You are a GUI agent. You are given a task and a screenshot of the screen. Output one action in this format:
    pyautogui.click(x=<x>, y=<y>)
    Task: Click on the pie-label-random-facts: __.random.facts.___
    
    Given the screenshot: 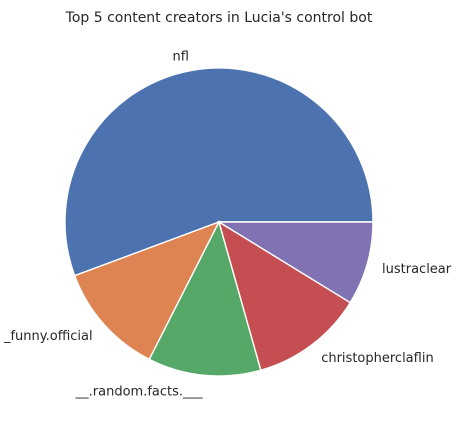 What is the action you would take?
    pyautogui.click(x=139, y=392)
    